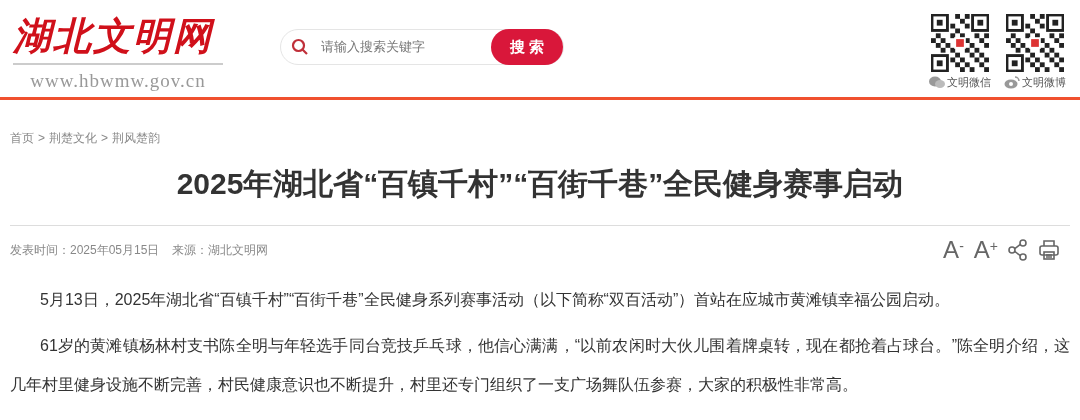  Describe the element at coordinates (118, 36) in the screenshot. I see `site-logo: 湖北文明网` at that location.